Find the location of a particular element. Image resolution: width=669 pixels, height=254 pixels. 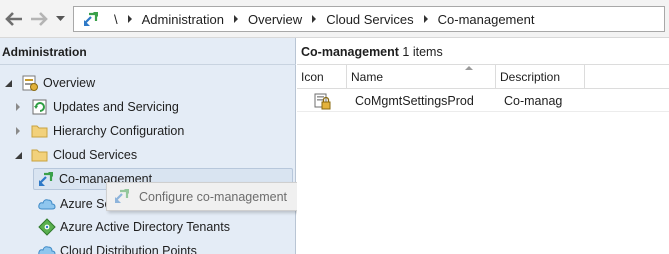

column-header-icon: Icon is located at coordinates (322, 77).